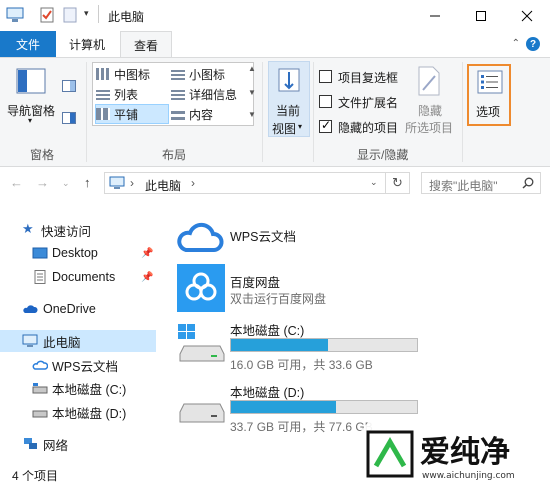 Image resolution: width=550 pixels, height=487 pixels. Describe the element at coordinates (201, 288) in the screenshot. I see `baidu-netdisk-icon` at that location.